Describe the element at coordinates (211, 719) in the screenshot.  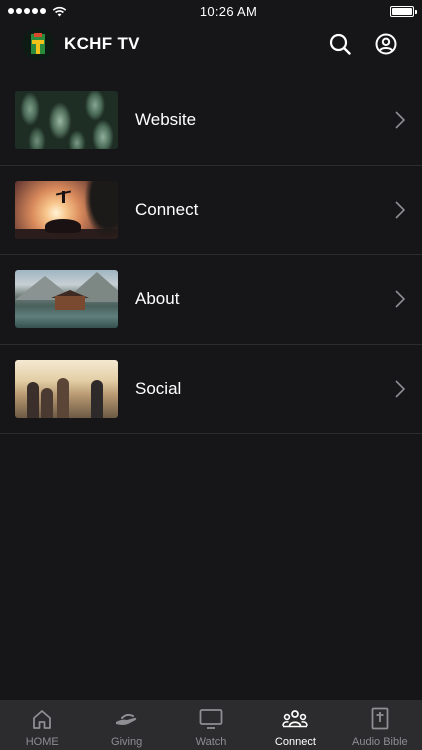
I see `tv-icon` at that location.